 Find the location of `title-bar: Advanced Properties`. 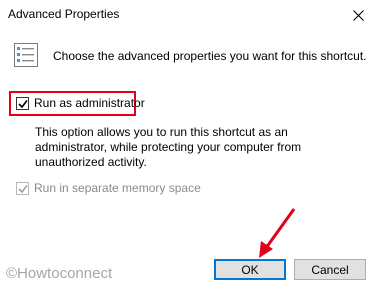

title-bar: Advanced Properties is located at coordinates (187, 15).